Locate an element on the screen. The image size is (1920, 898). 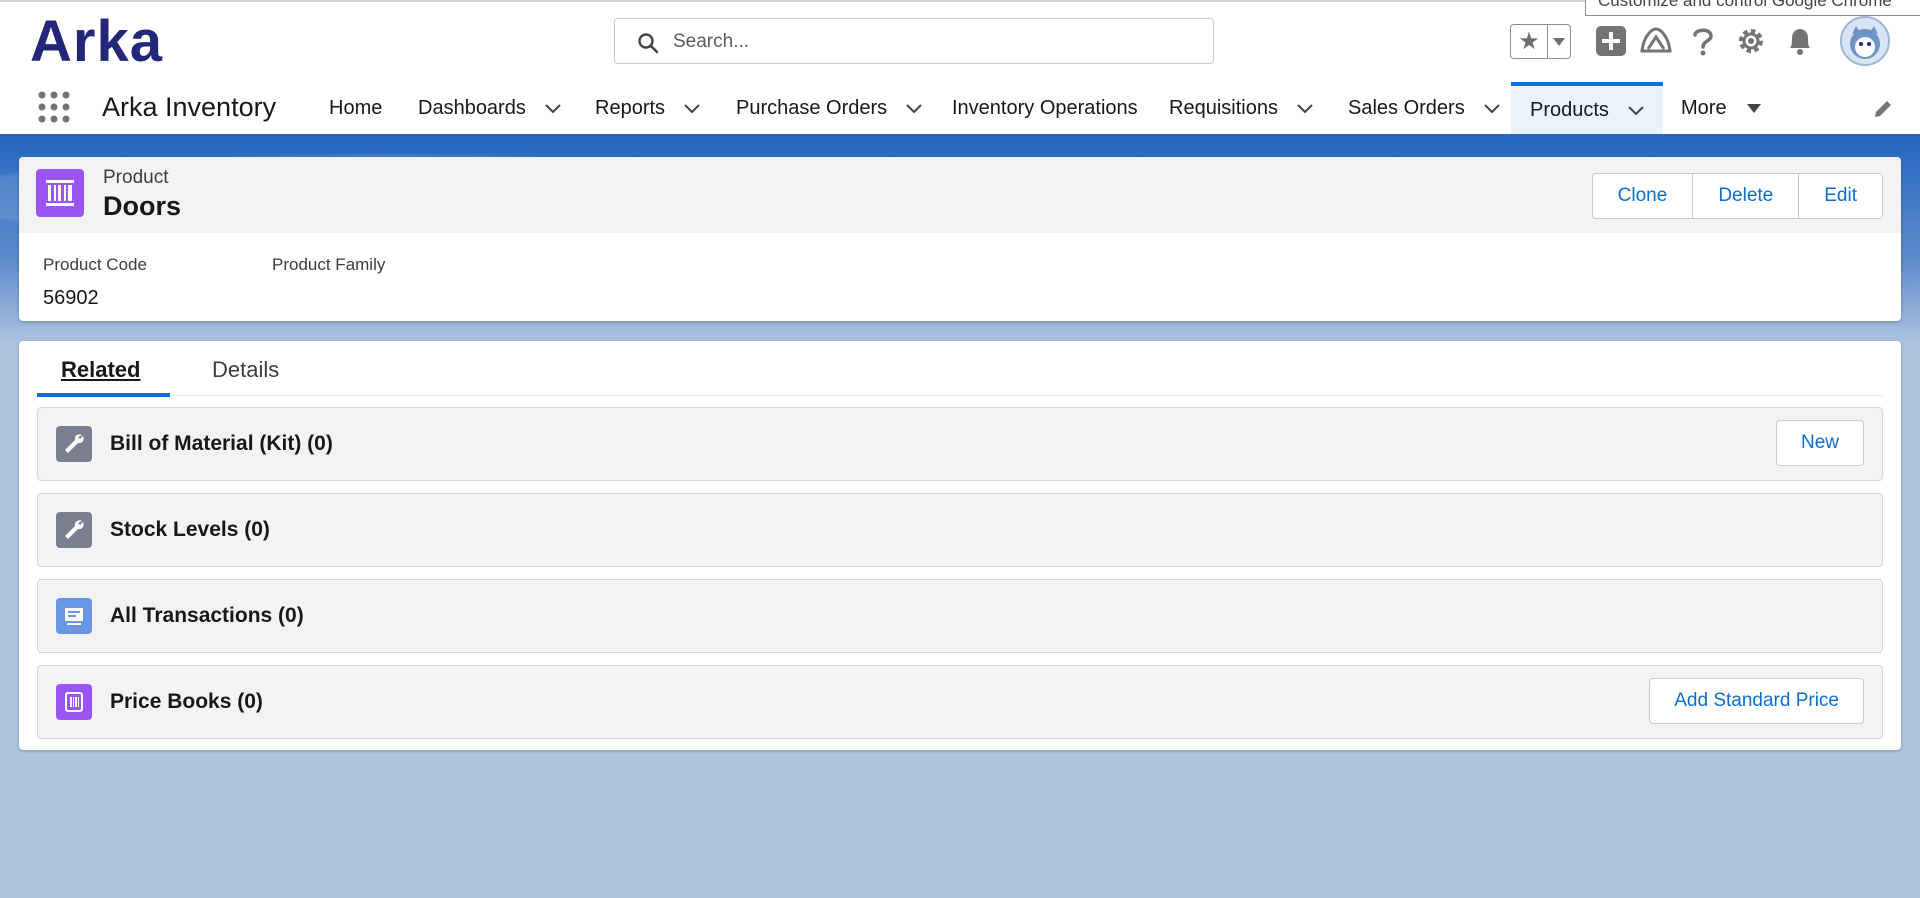
transactions-icon is located at coordinates (74, 616).